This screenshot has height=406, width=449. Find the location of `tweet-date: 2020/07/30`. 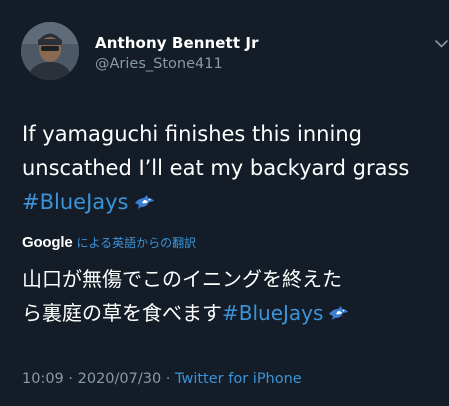

tweet-date: 2020/07/30 is located at coordinates (119, 379).